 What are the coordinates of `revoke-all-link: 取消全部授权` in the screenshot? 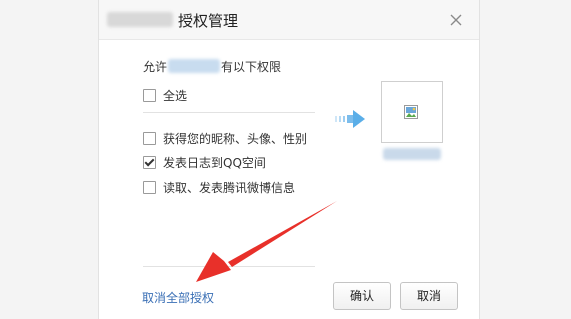 It's located at (178, 297).